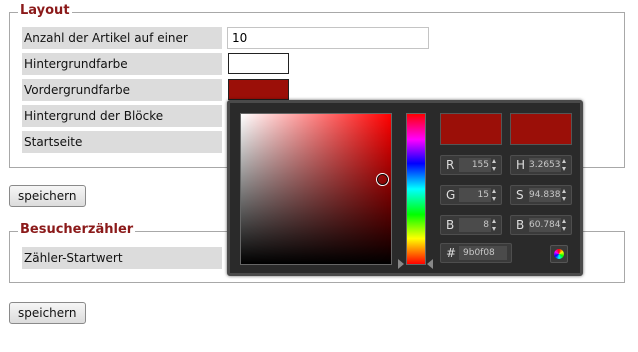 This screenshot has width=638, height=352. I want to click on counter-legend: Besucherzähler, so click(77, 230).